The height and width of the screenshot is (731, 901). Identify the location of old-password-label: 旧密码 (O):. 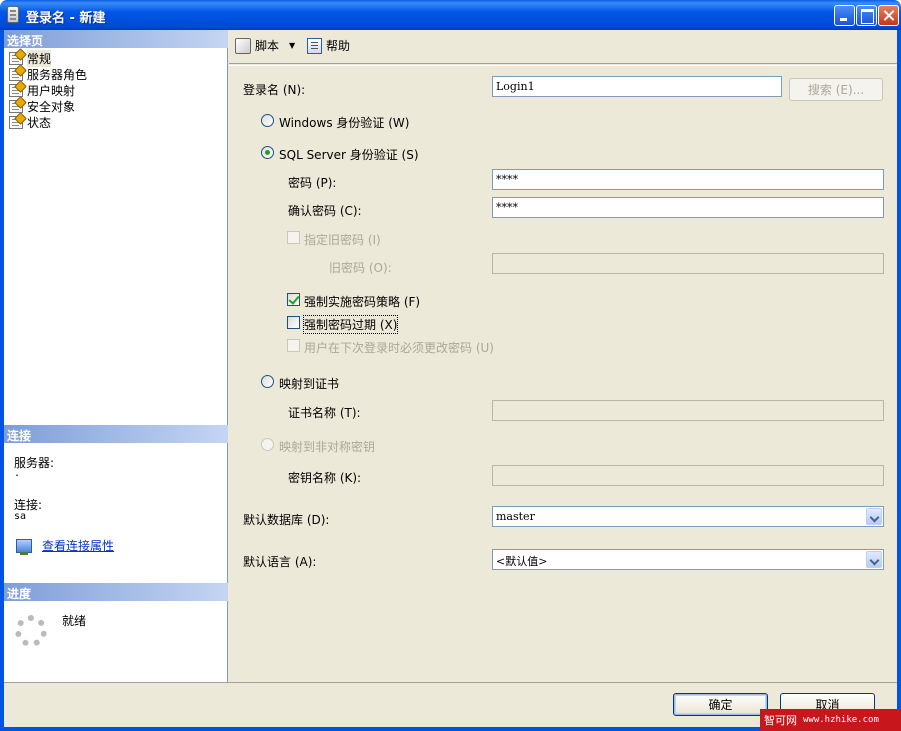
(360, 268).